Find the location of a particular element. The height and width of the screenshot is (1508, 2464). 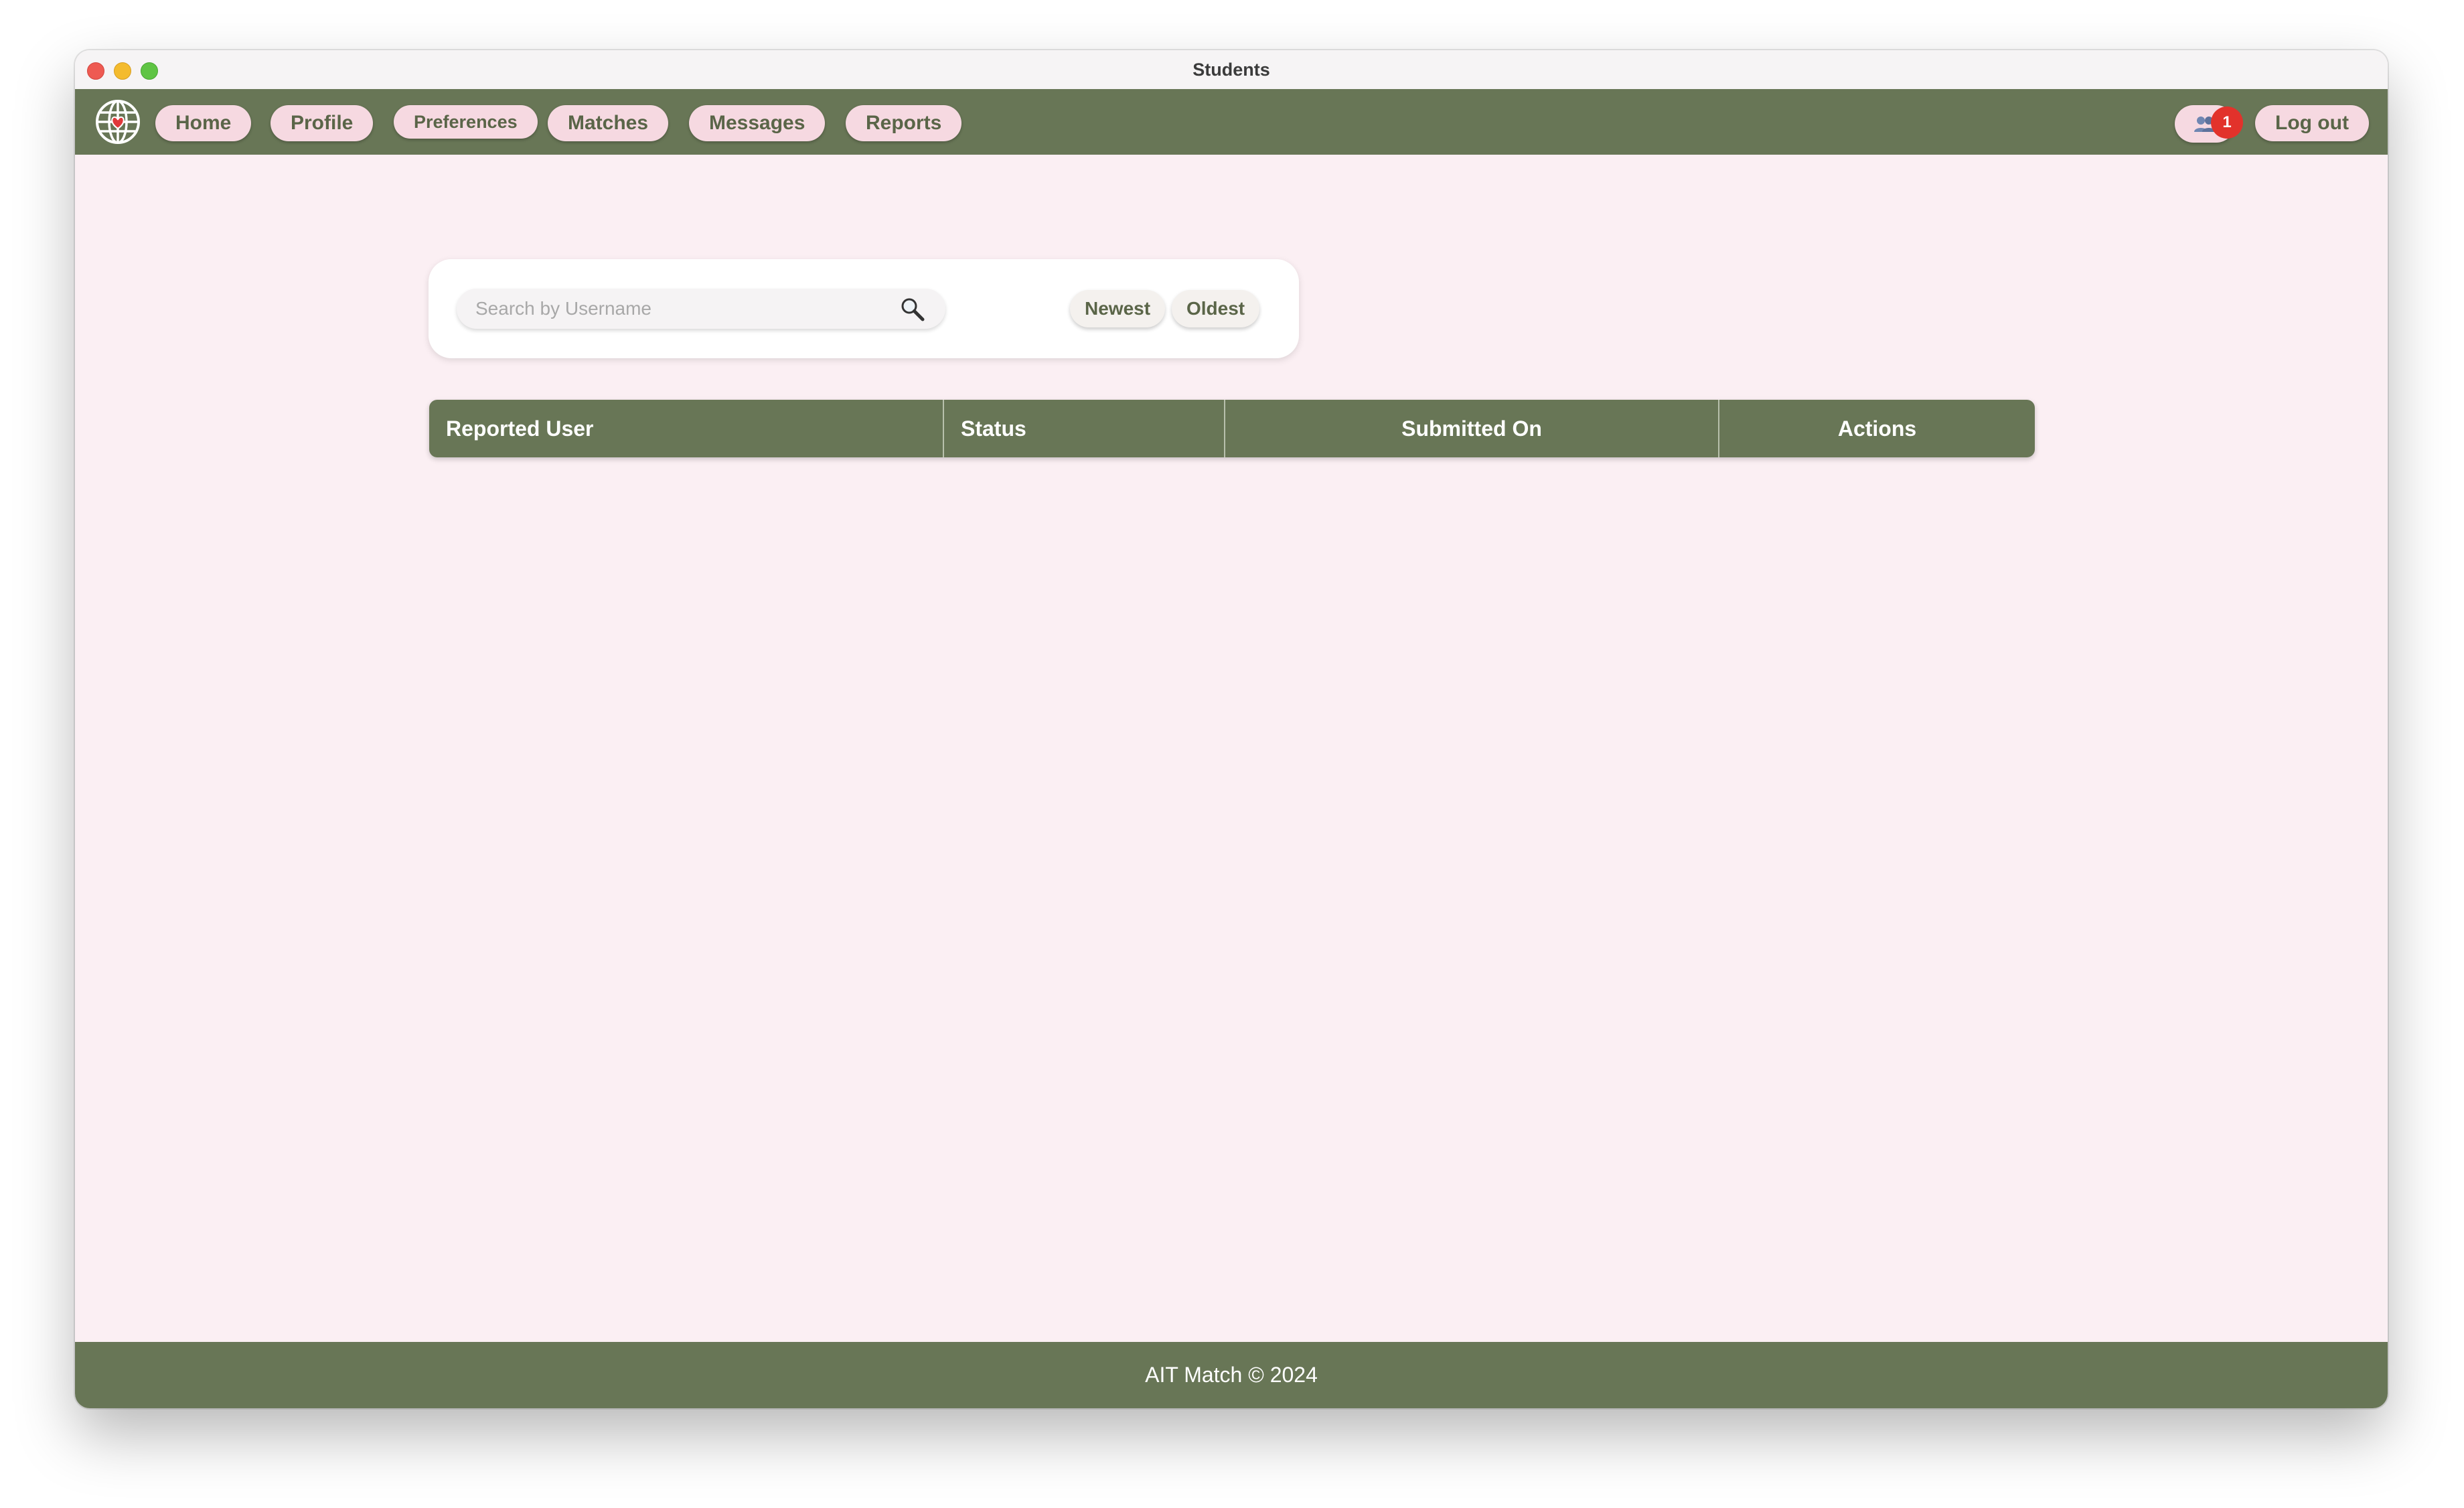

nav-profile-button: Profile is located at coordinates (322, 123).